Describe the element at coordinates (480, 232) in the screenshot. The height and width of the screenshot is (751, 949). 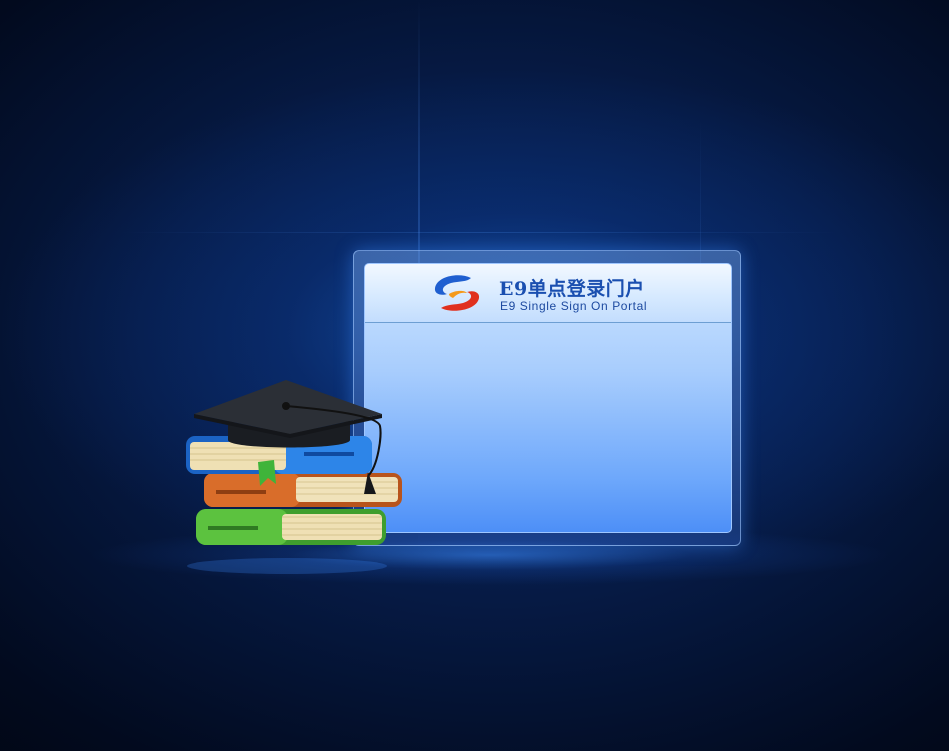
I see `light-streak` at that location.